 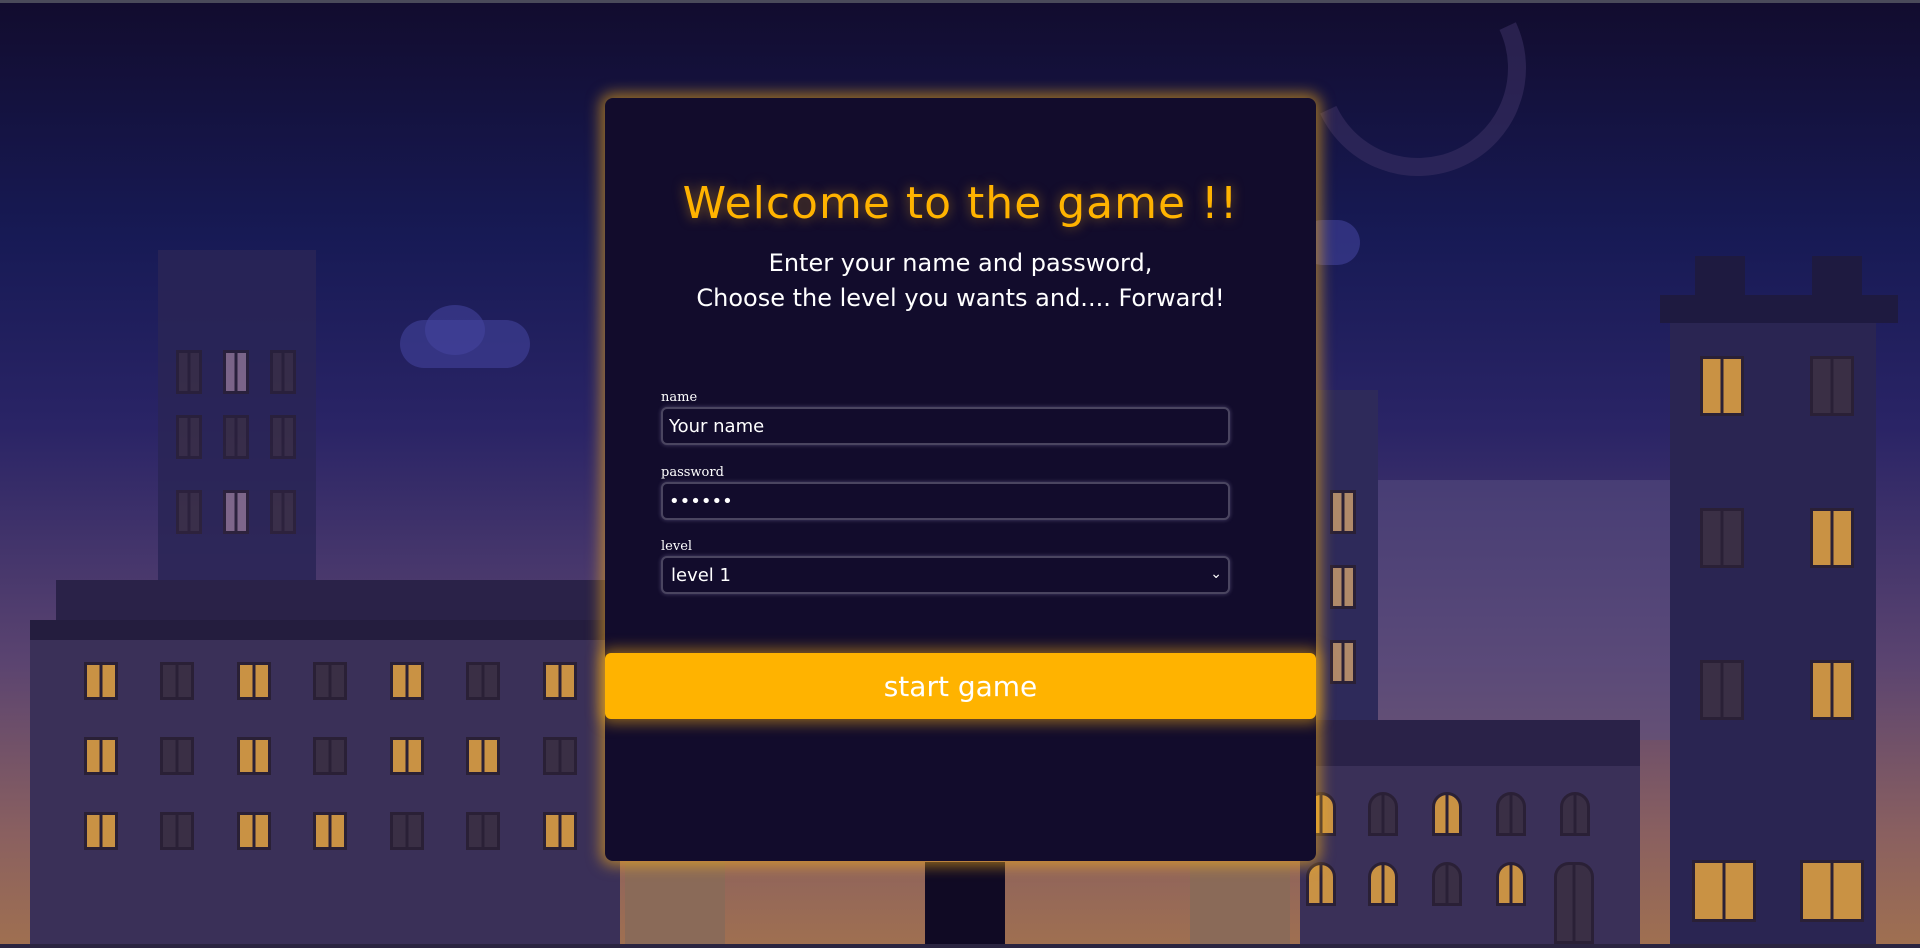 I want to click on instructions-line-1: Enter your name and password,, so click(x=960, y=263).